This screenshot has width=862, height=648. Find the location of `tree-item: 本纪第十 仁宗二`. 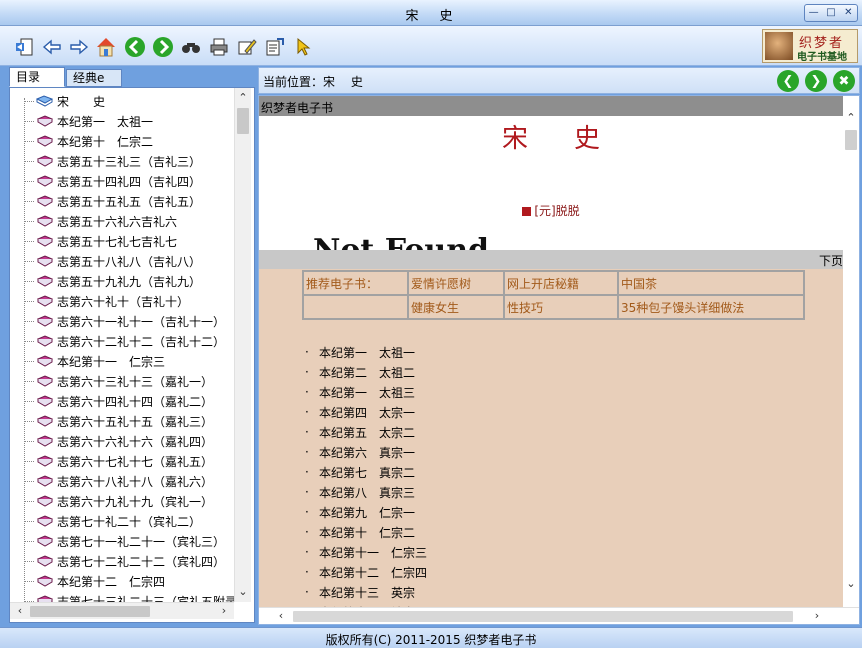

tree-item: 本纪第十 仁宗二 is located at coordinates (88, 141).